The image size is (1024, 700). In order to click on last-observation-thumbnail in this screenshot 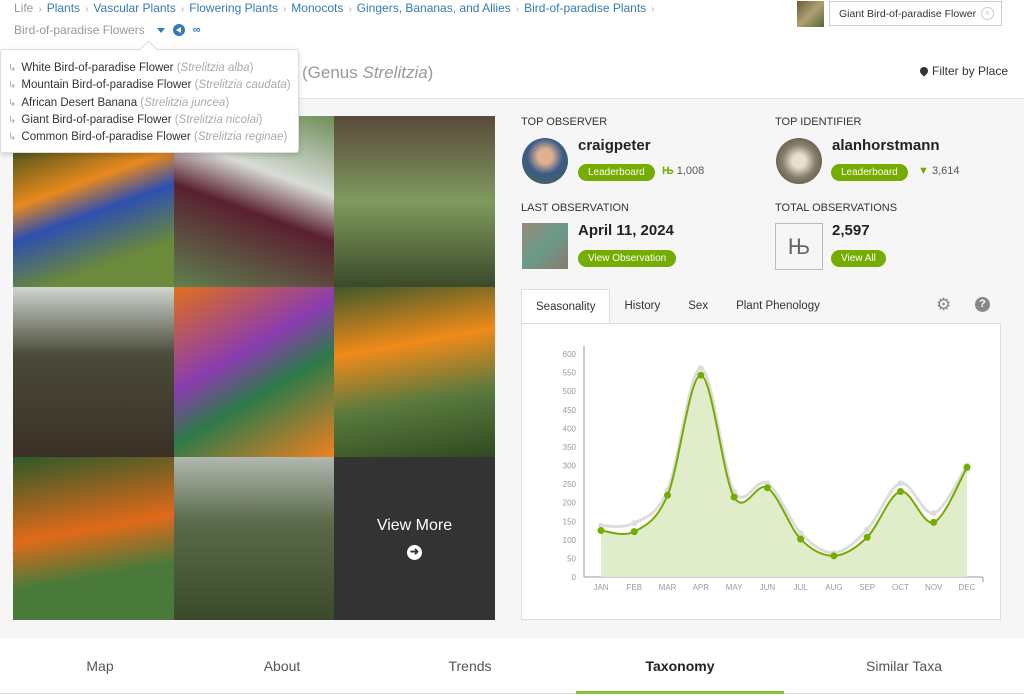, I will do `click(545, 246)`.